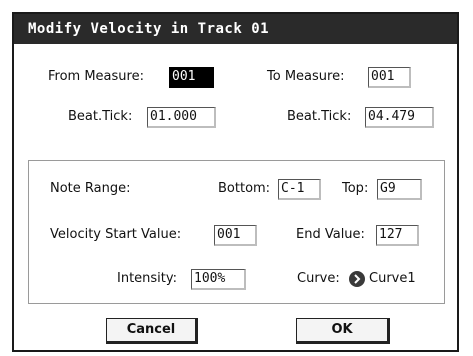  I want to click on curve-label: Curve:, so click(318, 278).